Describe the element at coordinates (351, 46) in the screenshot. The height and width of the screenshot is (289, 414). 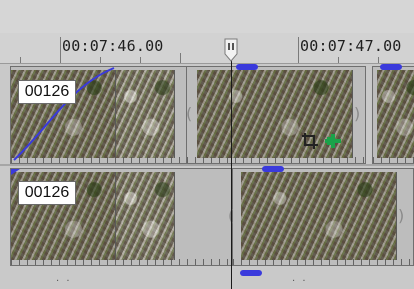
I see `timecode-right: 00:07:47.00` at that location.